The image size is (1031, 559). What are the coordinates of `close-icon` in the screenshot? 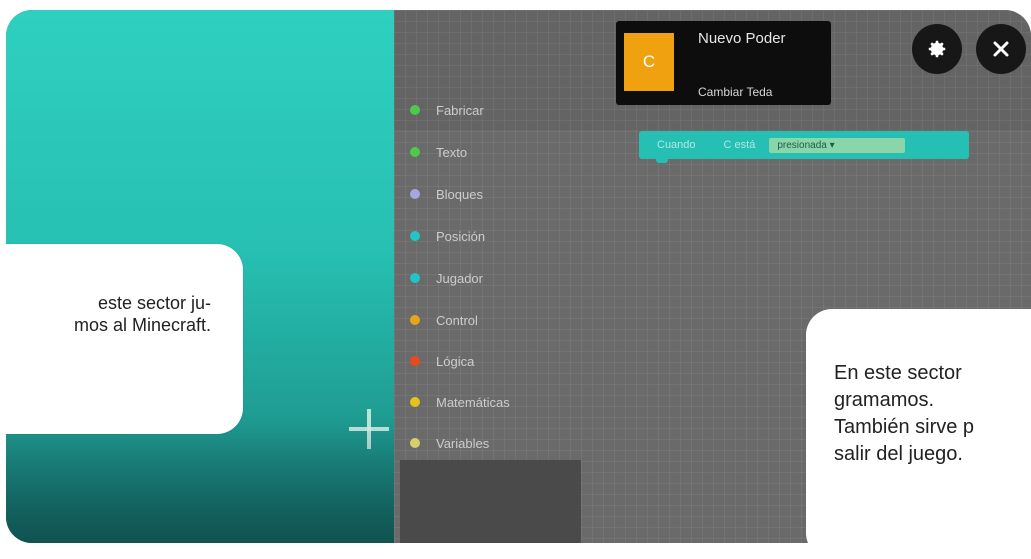 It's located at (1001, 49).